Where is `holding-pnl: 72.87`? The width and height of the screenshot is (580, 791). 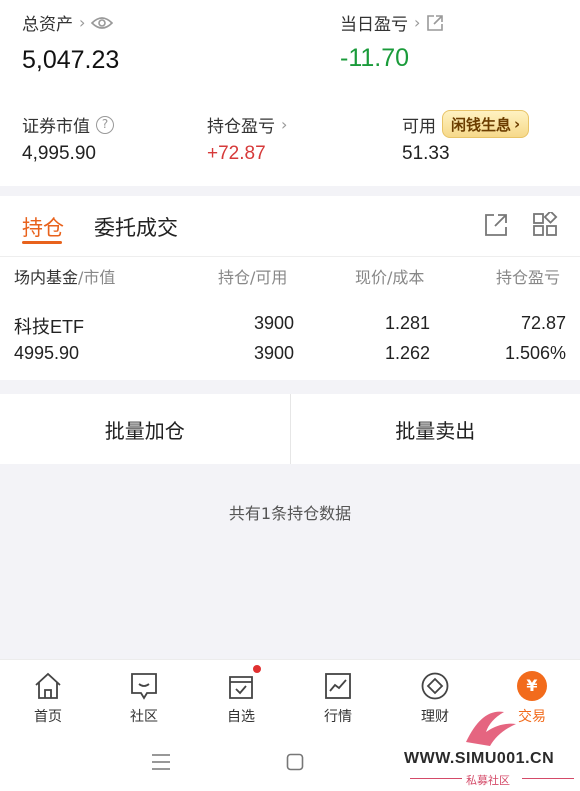 holding-pnl: 72.87 is located at coordinates (543, 323).